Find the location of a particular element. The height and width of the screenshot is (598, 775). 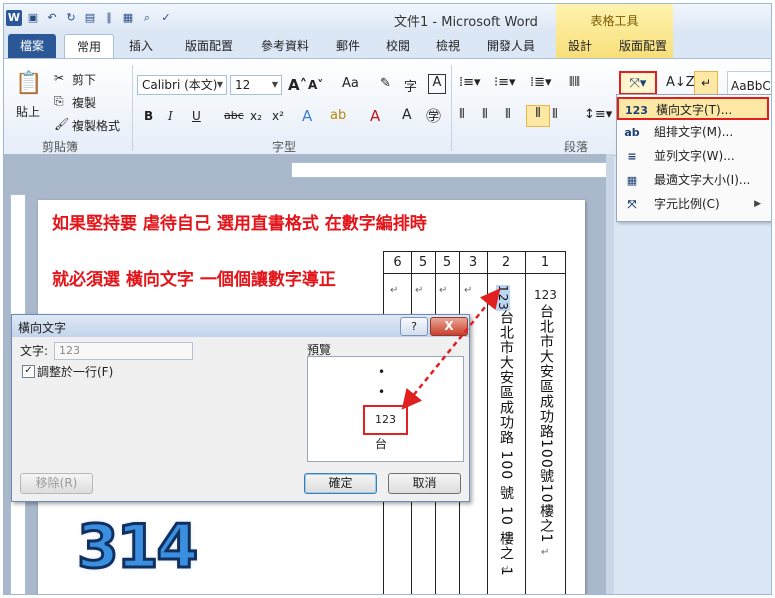

tab-design: 設計 is located at coordinates (580, 46).